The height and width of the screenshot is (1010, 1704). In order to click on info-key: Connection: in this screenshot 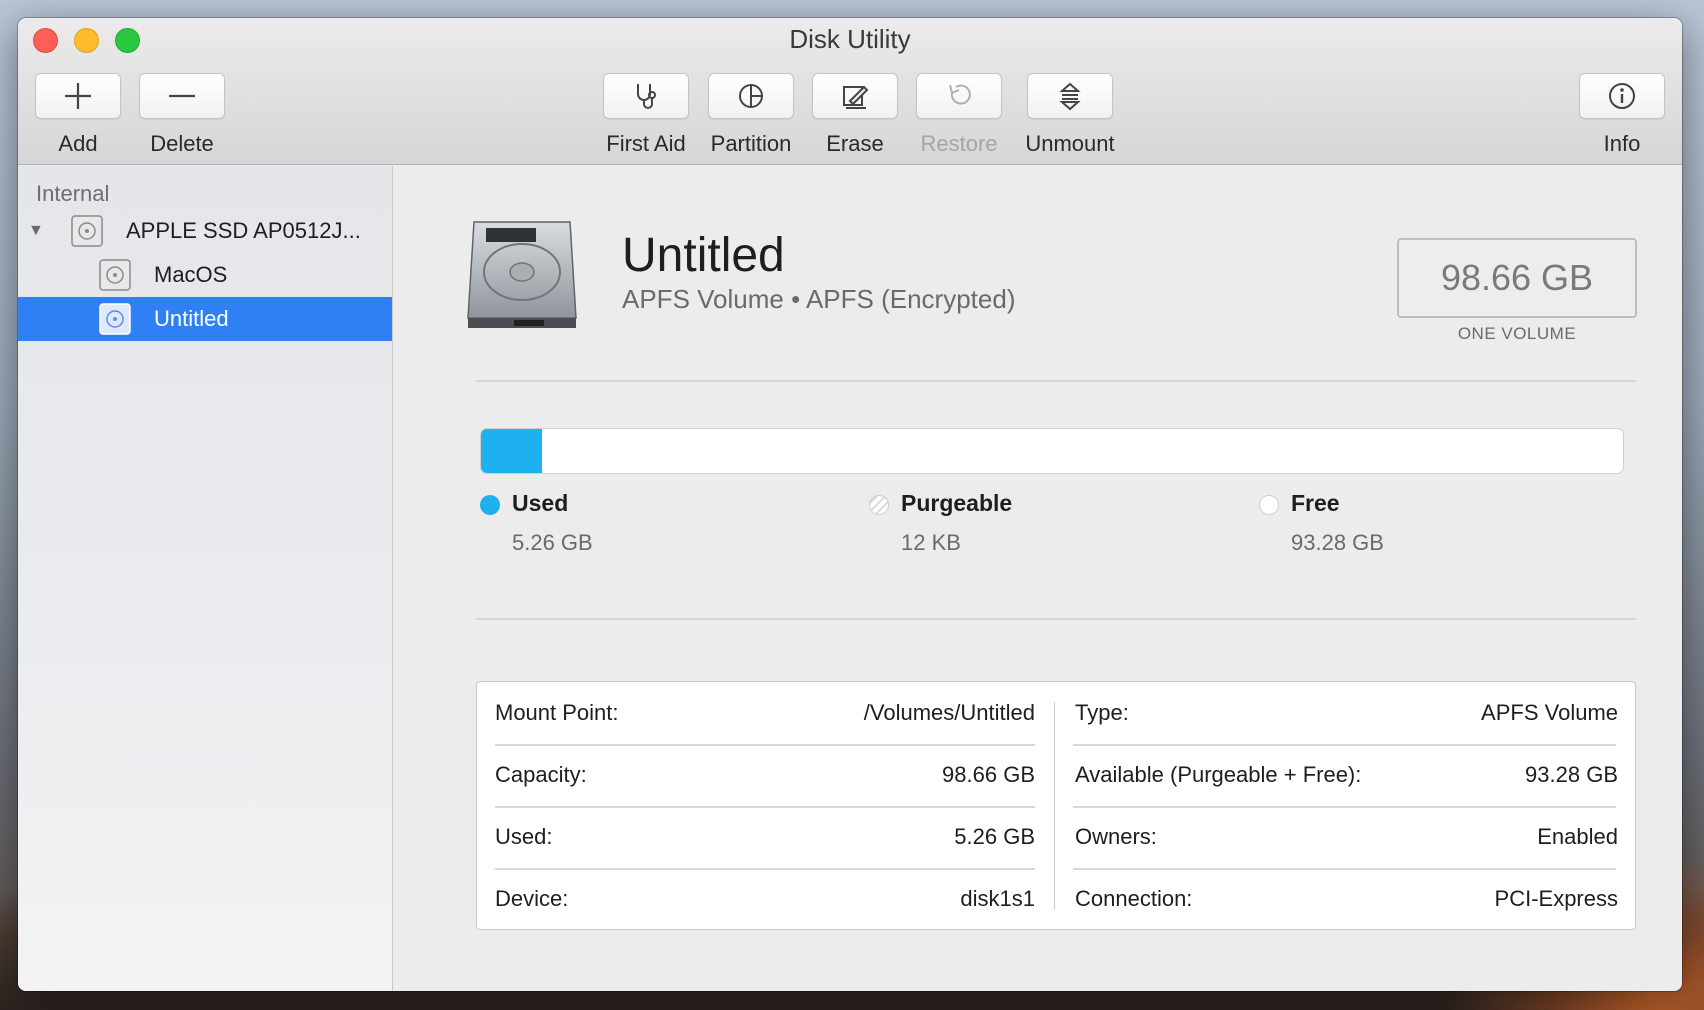, I will do `click(1134, 898)`.